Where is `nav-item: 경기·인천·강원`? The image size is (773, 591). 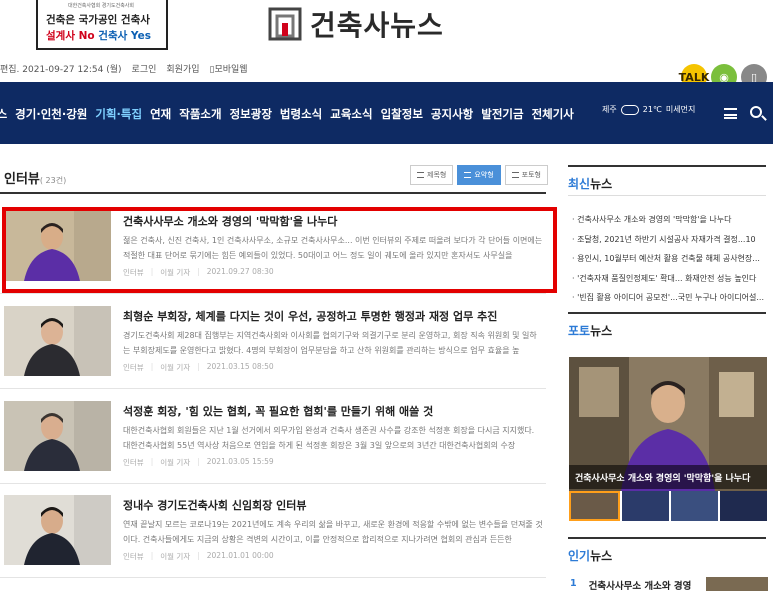 nav-item: 경기·인천·강원 is located at coordinates (51, 114).